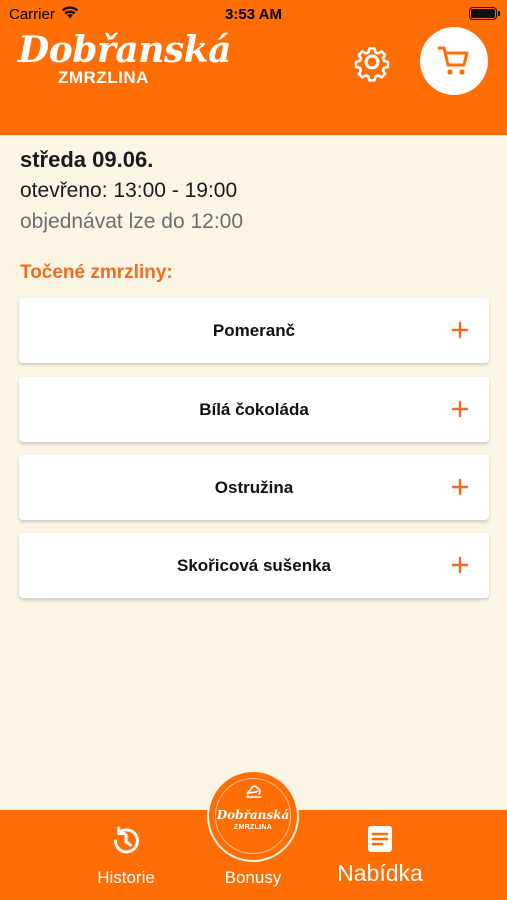 The height and width of the screenshot is (900, 507). What do you see at coordinates (96, 272) in the screenshot?
I see `section-title: Točené zmrzliny:` at bounding box center [96, 272].